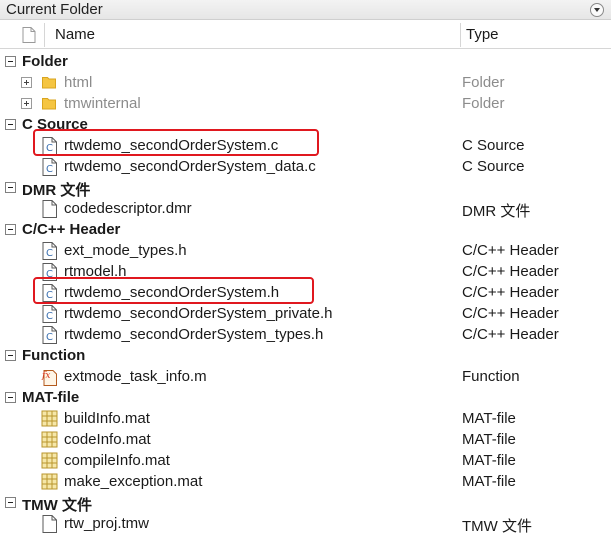 The height and width of the screenshot is (542, 611). What do you see at coordinates (194, 334) in the screenshot?
I see `item-name: rtwdemo_secondOrderSystem_types.h` at bounding box center [194, 334].